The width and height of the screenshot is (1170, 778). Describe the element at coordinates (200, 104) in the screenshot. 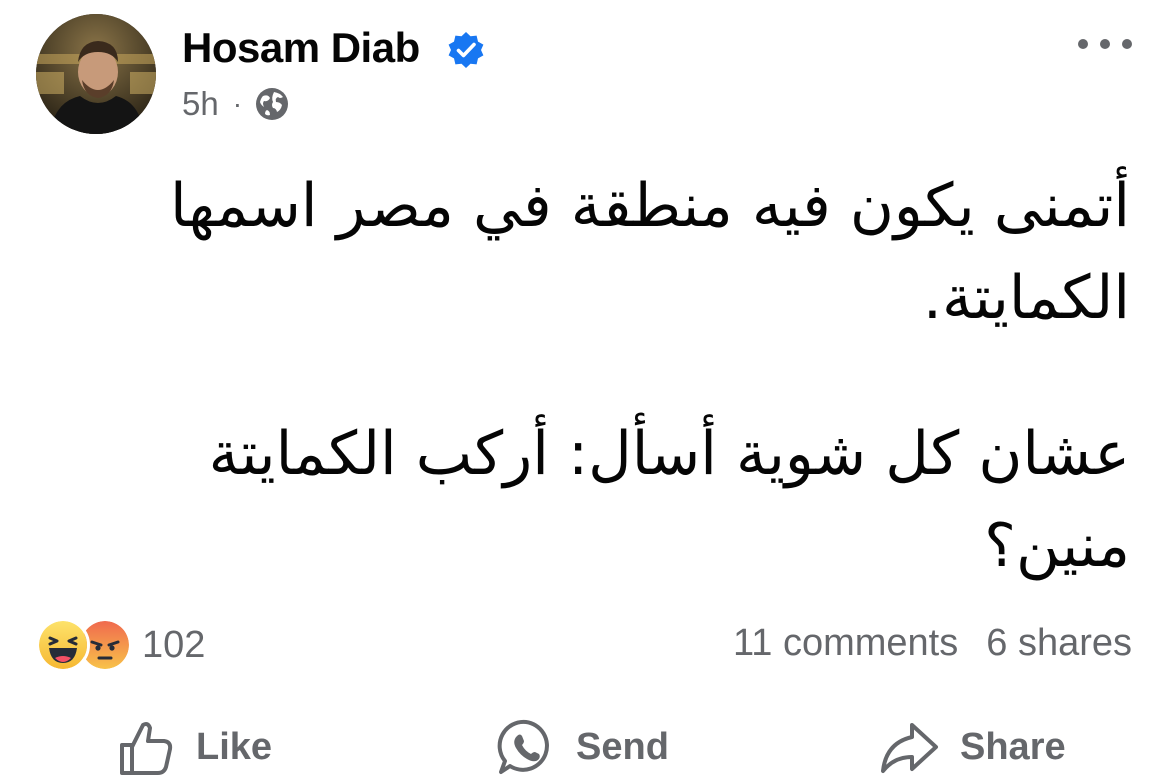

I see `post-time: 5h` at that location.